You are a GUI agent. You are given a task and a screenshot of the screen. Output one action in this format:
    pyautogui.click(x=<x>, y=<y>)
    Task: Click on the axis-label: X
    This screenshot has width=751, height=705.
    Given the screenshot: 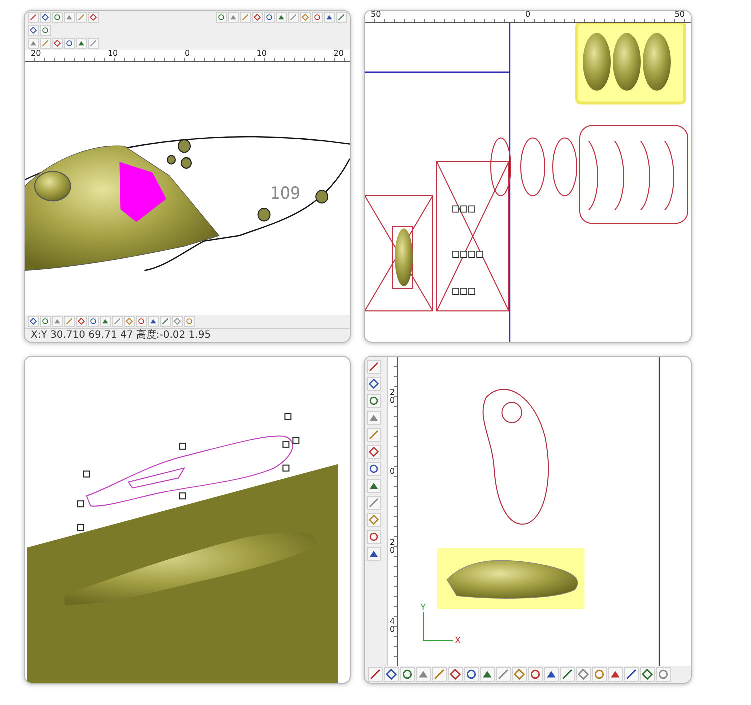 What is the action you would take?
    pyautogui.click(x=458, y=641)
    